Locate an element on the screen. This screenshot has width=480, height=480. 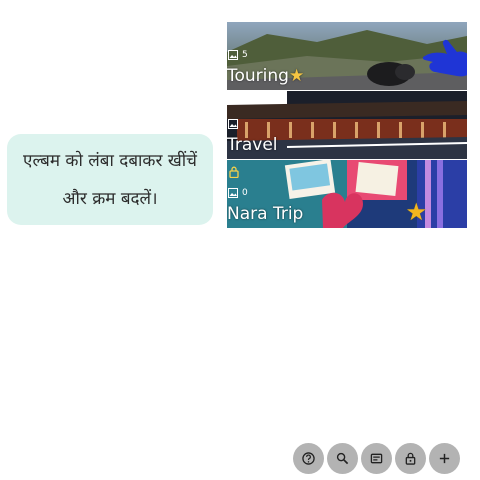
plus-icon is located at coordinates (444, 458).